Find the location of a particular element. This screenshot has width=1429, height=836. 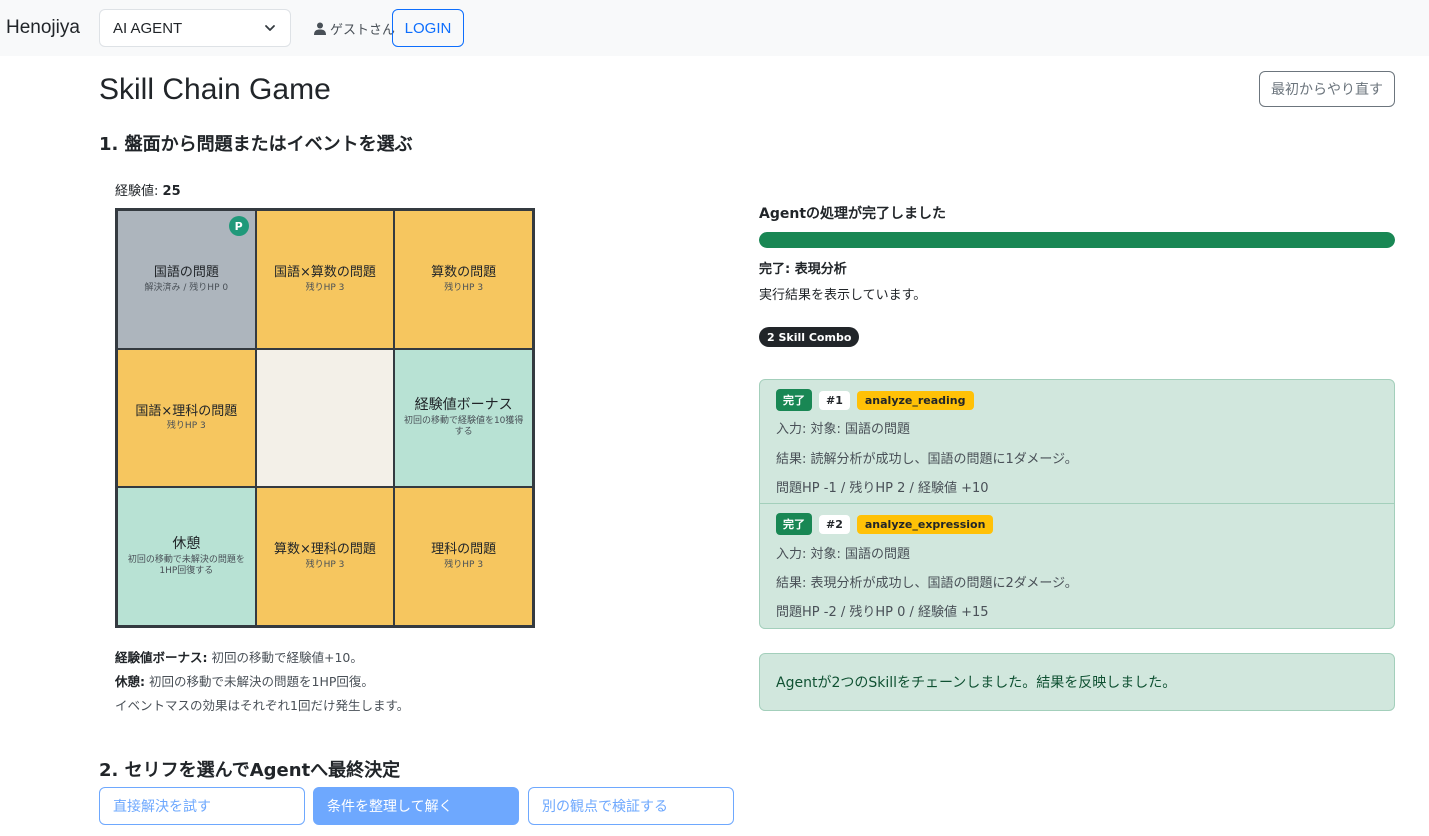

navbar: Henojiya AI AGENT ゲストさん LOGIN is located at coordinates (714, 28).